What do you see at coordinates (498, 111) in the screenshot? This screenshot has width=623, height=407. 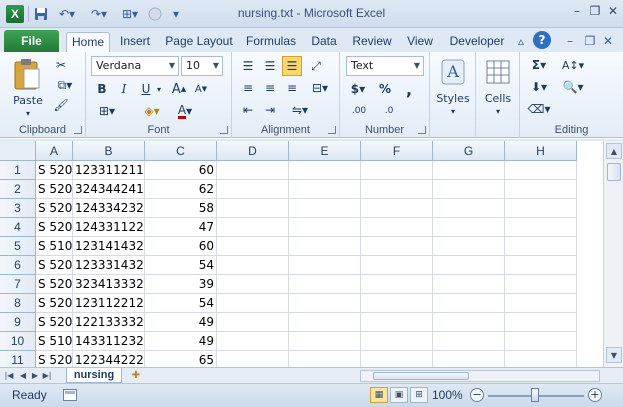 I see `cells-dropdown-icon: ▾` at bounding box center [498, 111].